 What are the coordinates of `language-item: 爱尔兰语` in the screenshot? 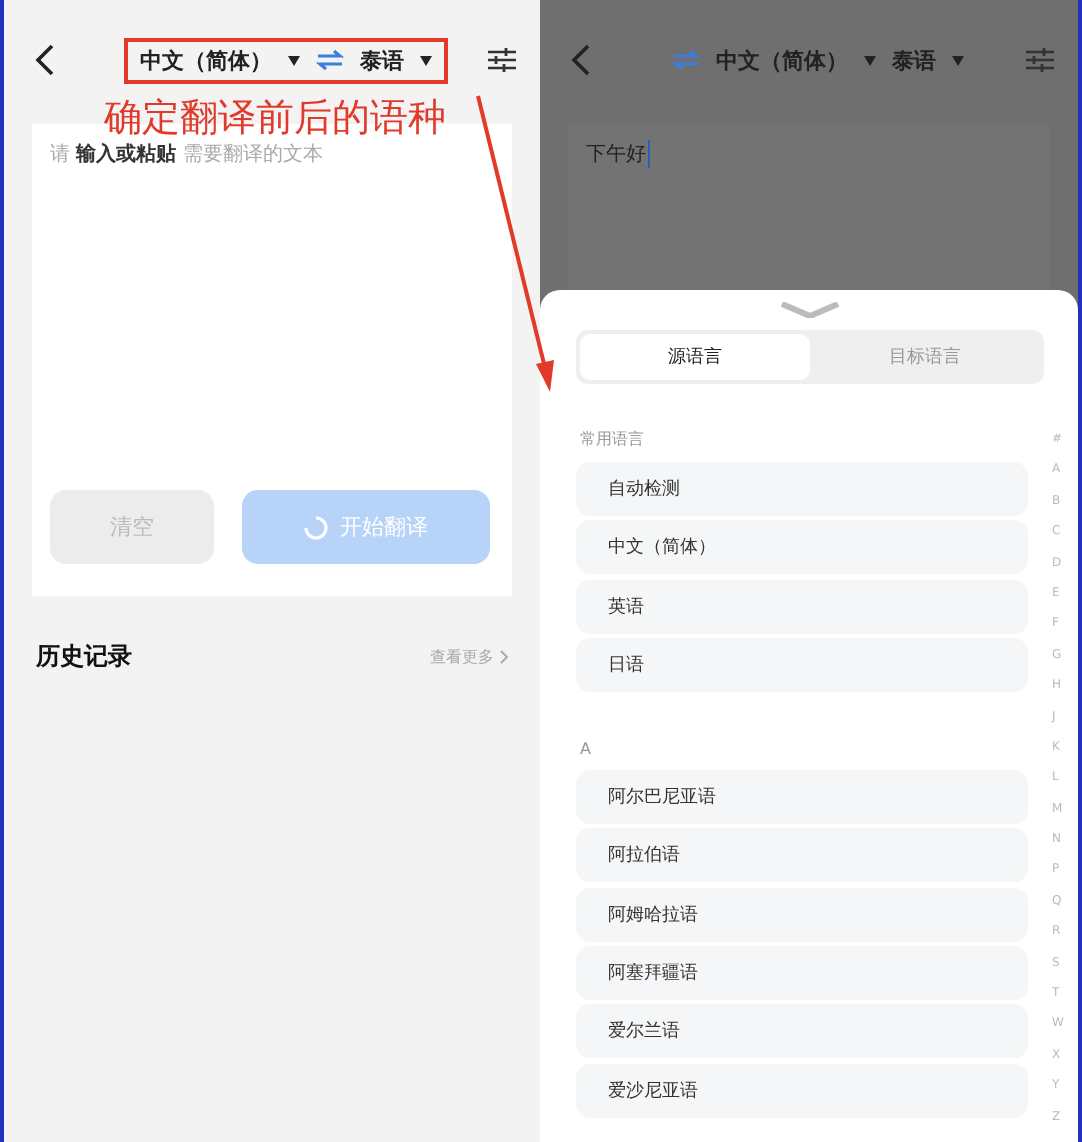 It's located at (802, 1031).